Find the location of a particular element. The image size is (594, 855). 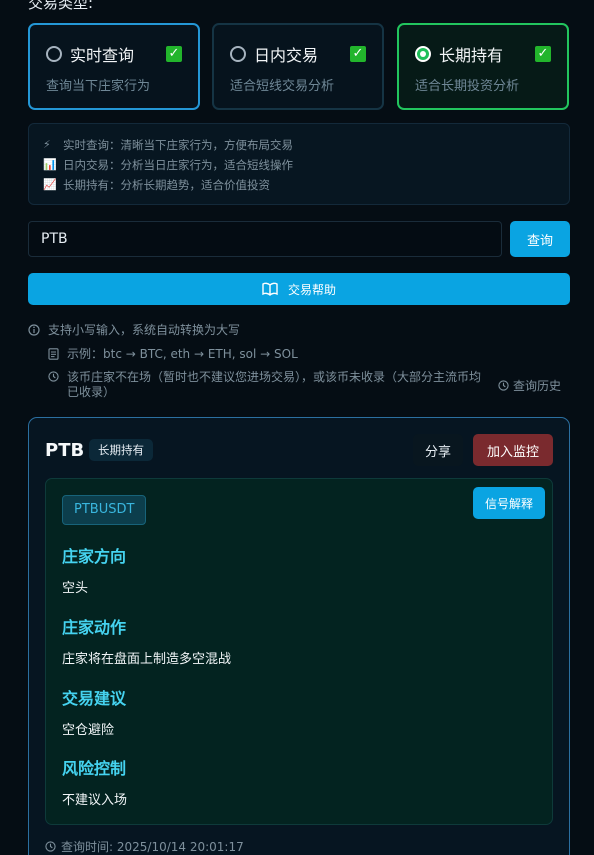

mode-card-realtime: 实时查询 ✓ 查询当下庄家行为 is located at coordinates (114, 66).